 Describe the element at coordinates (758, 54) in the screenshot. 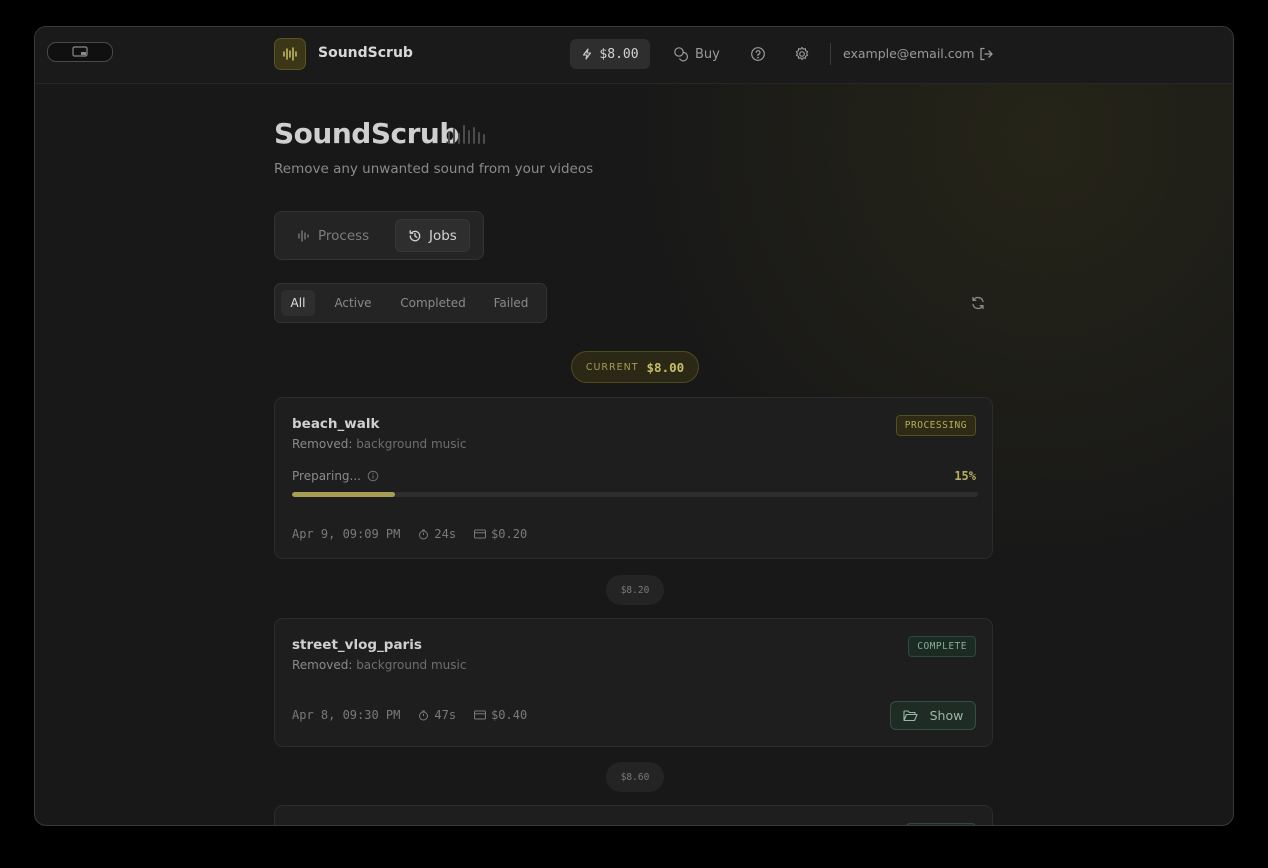

I see `help-icon` at that location.